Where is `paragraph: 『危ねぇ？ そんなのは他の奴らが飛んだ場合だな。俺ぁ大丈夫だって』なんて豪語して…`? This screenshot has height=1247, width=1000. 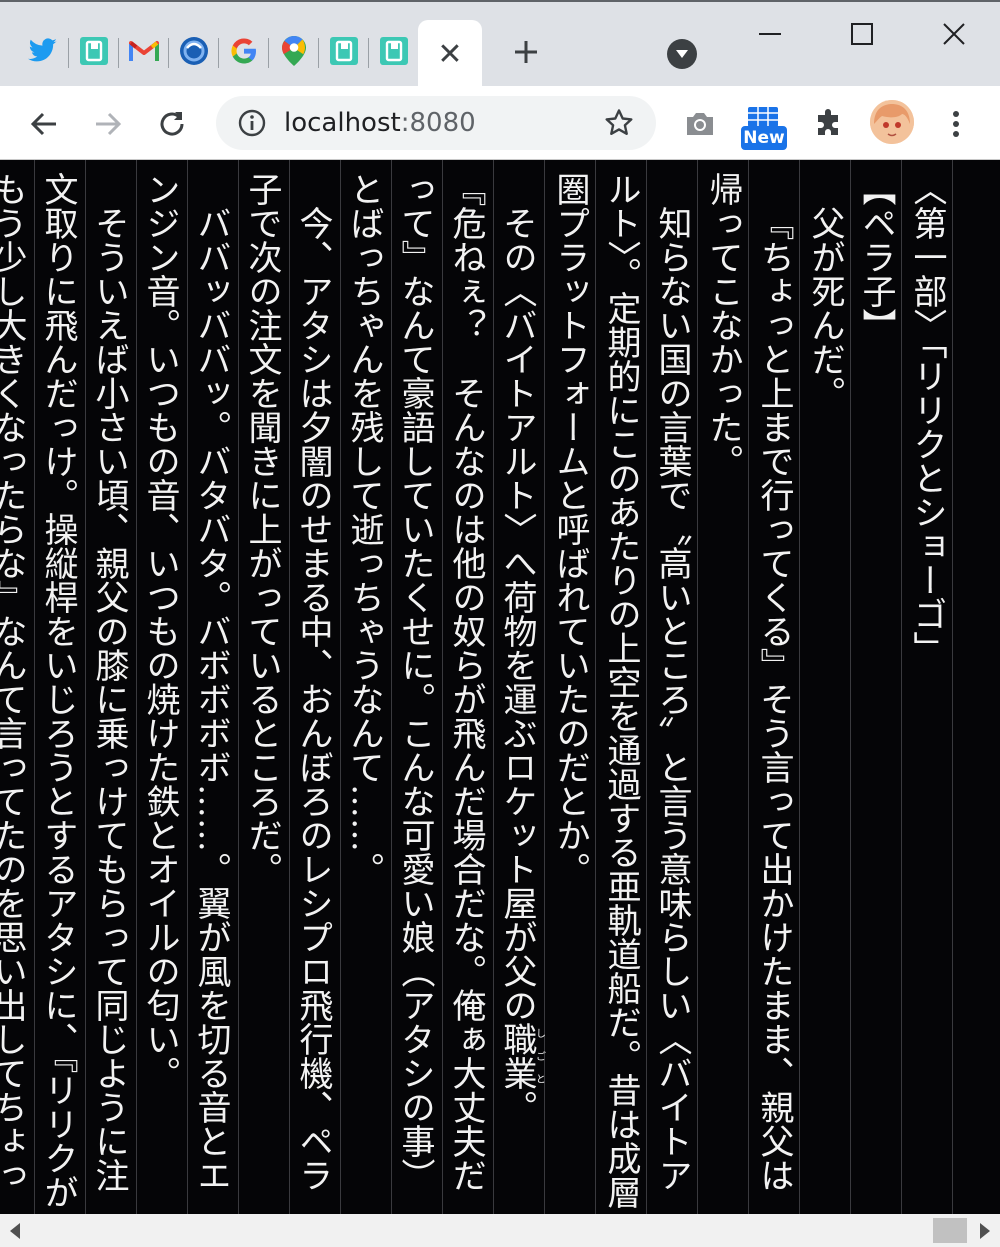
paragraph: 『危ねぇ？ そんなのは他の奴らが飛んだ場合だな。俺ぁ大丈夫だって』なんて豪語して… is located at coordinates (415, 682).